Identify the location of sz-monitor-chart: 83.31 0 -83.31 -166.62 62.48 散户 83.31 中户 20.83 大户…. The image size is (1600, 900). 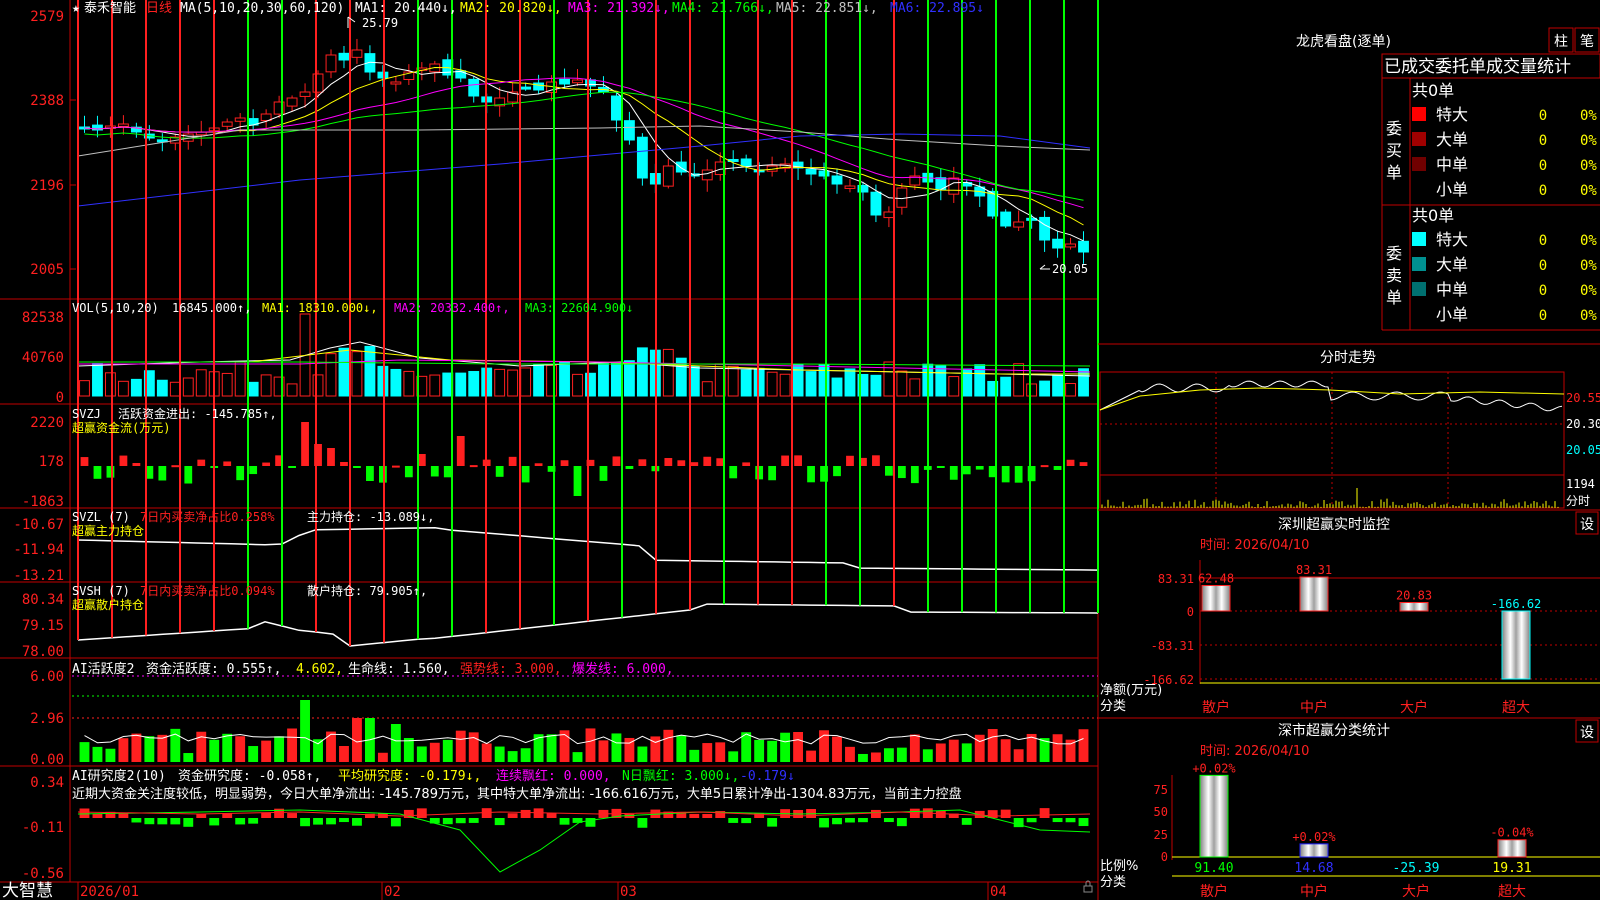
(1350, 638).